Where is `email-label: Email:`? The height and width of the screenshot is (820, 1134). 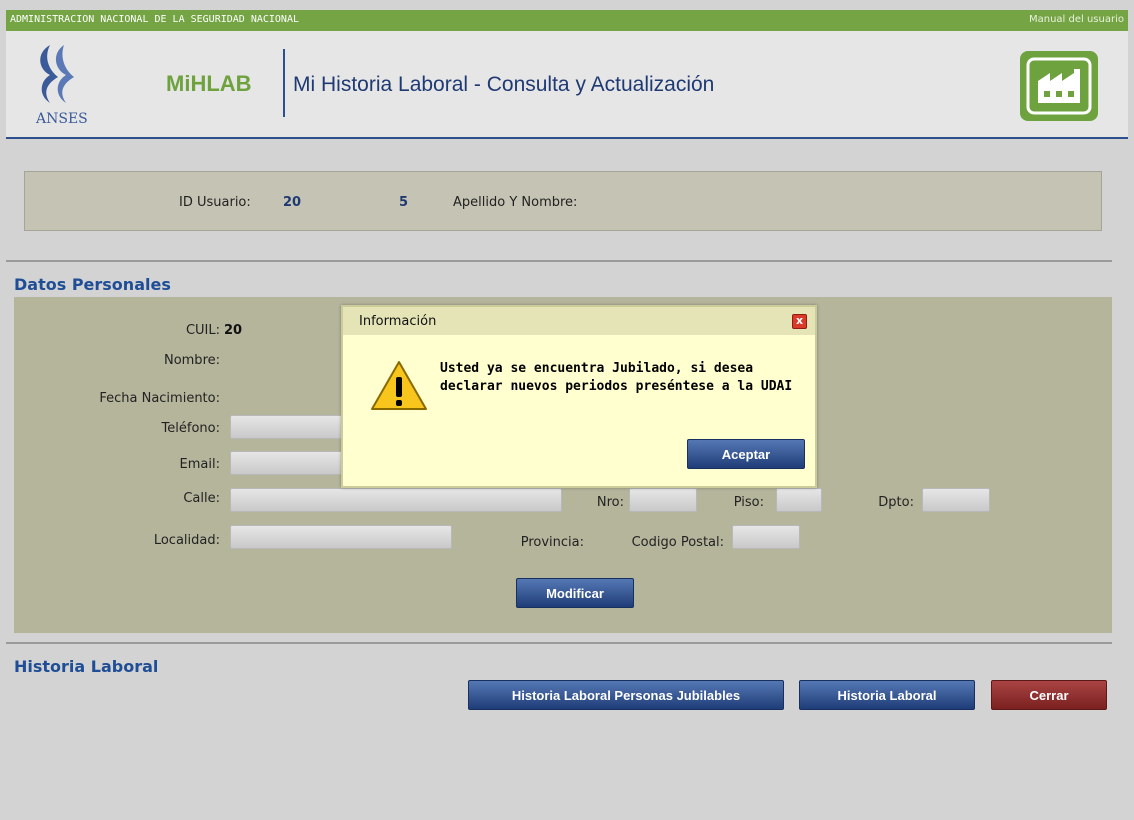 email-label: Email: is located at coordinates (199, 464).